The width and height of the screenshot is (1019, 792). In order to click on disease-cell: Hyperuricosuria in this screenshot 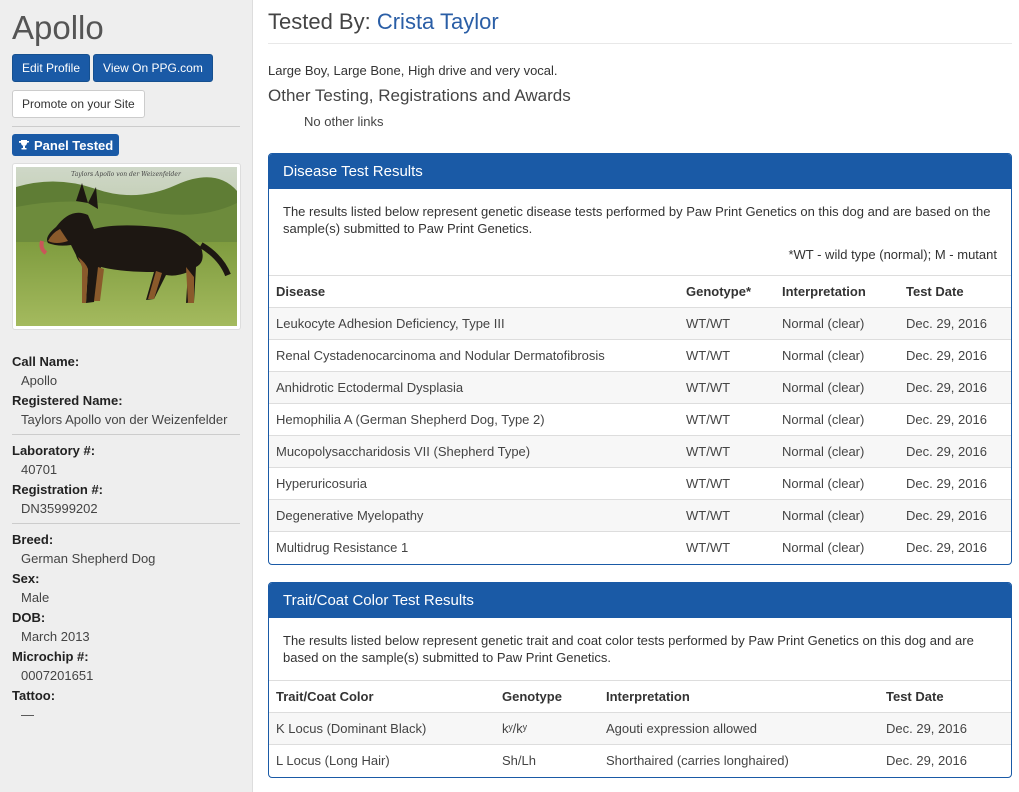, I will do `click(474, 483)`.